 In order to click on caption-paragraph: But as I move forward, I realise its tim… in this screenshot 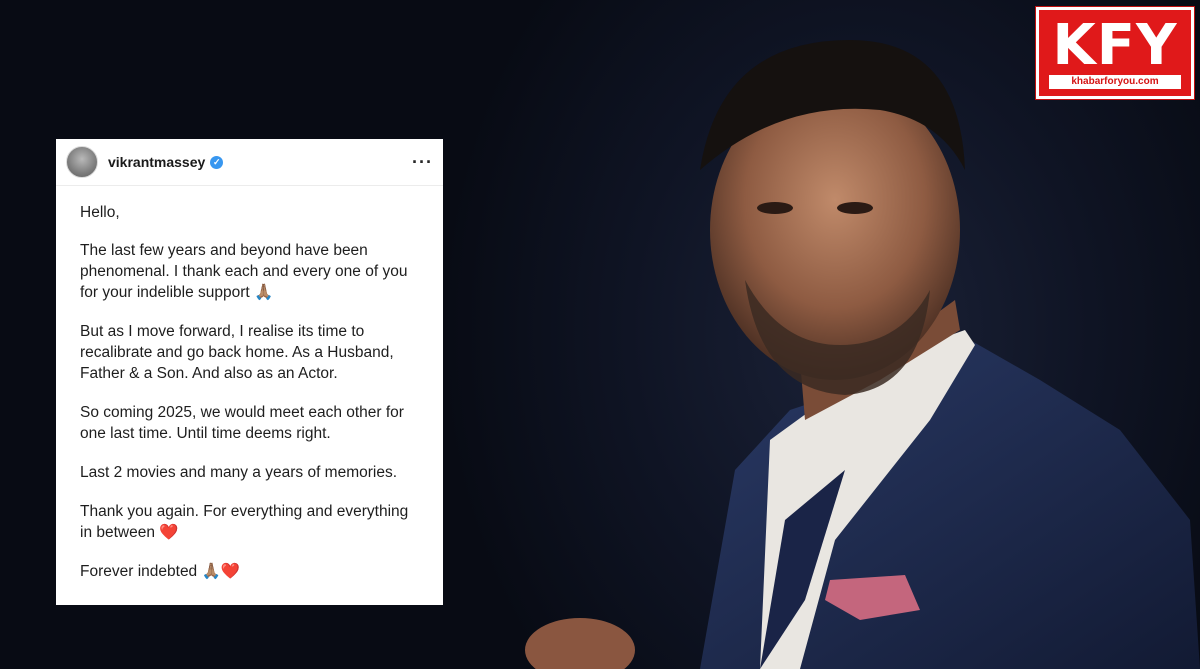, I will do `click(237, 352)`.